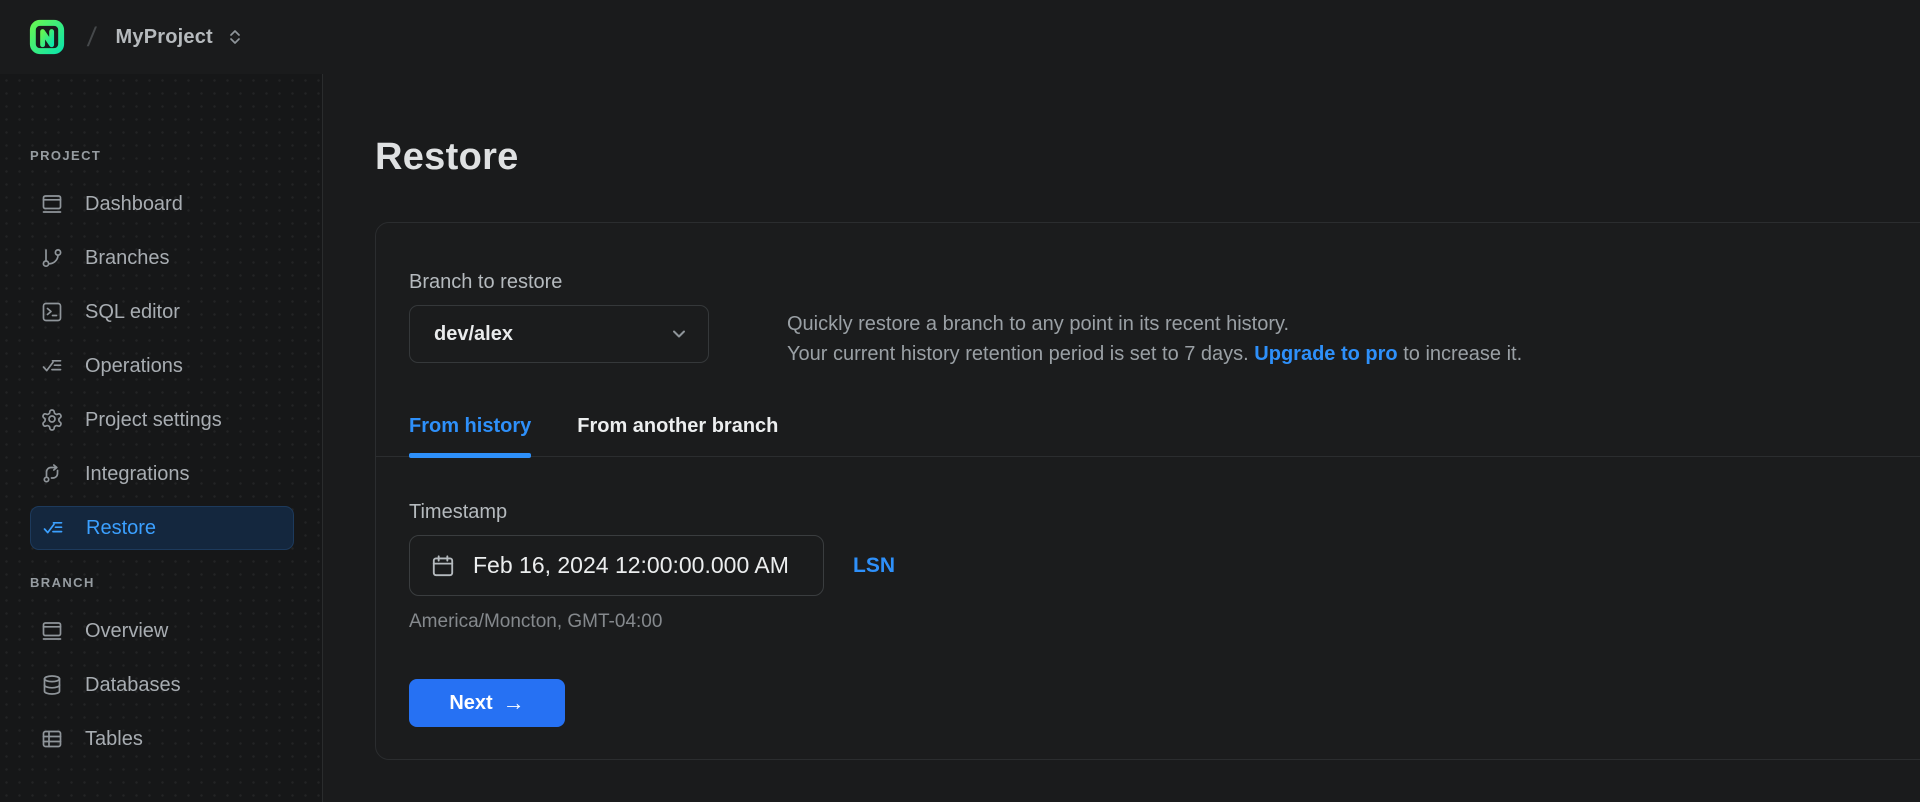 This screenshot has width=1920, height=802. What do you see at coordinates (1147, 436) in the screenshot?
I see `restore-tabs: From history From another branch` at bounding box center [1147, 436].